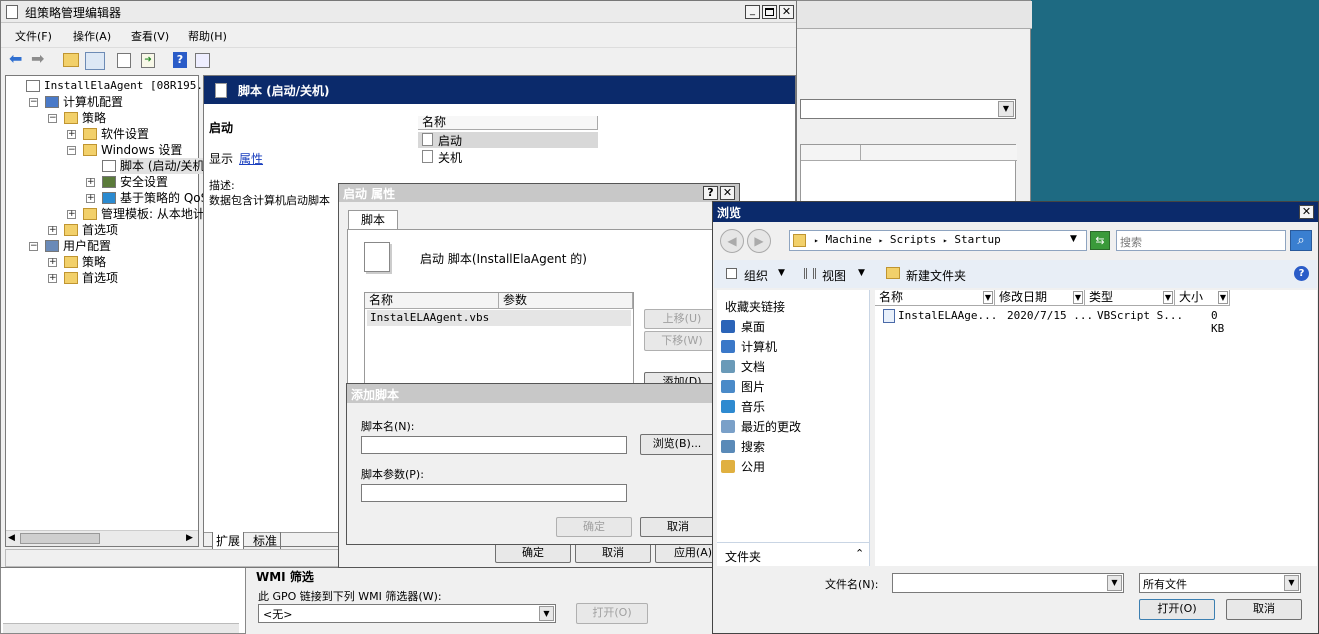 The image size is (1319, 634). What do you see at coordinates (908, 109) in the screenshot?
I see `bg-dropdown` at bounding box center [908, 109].